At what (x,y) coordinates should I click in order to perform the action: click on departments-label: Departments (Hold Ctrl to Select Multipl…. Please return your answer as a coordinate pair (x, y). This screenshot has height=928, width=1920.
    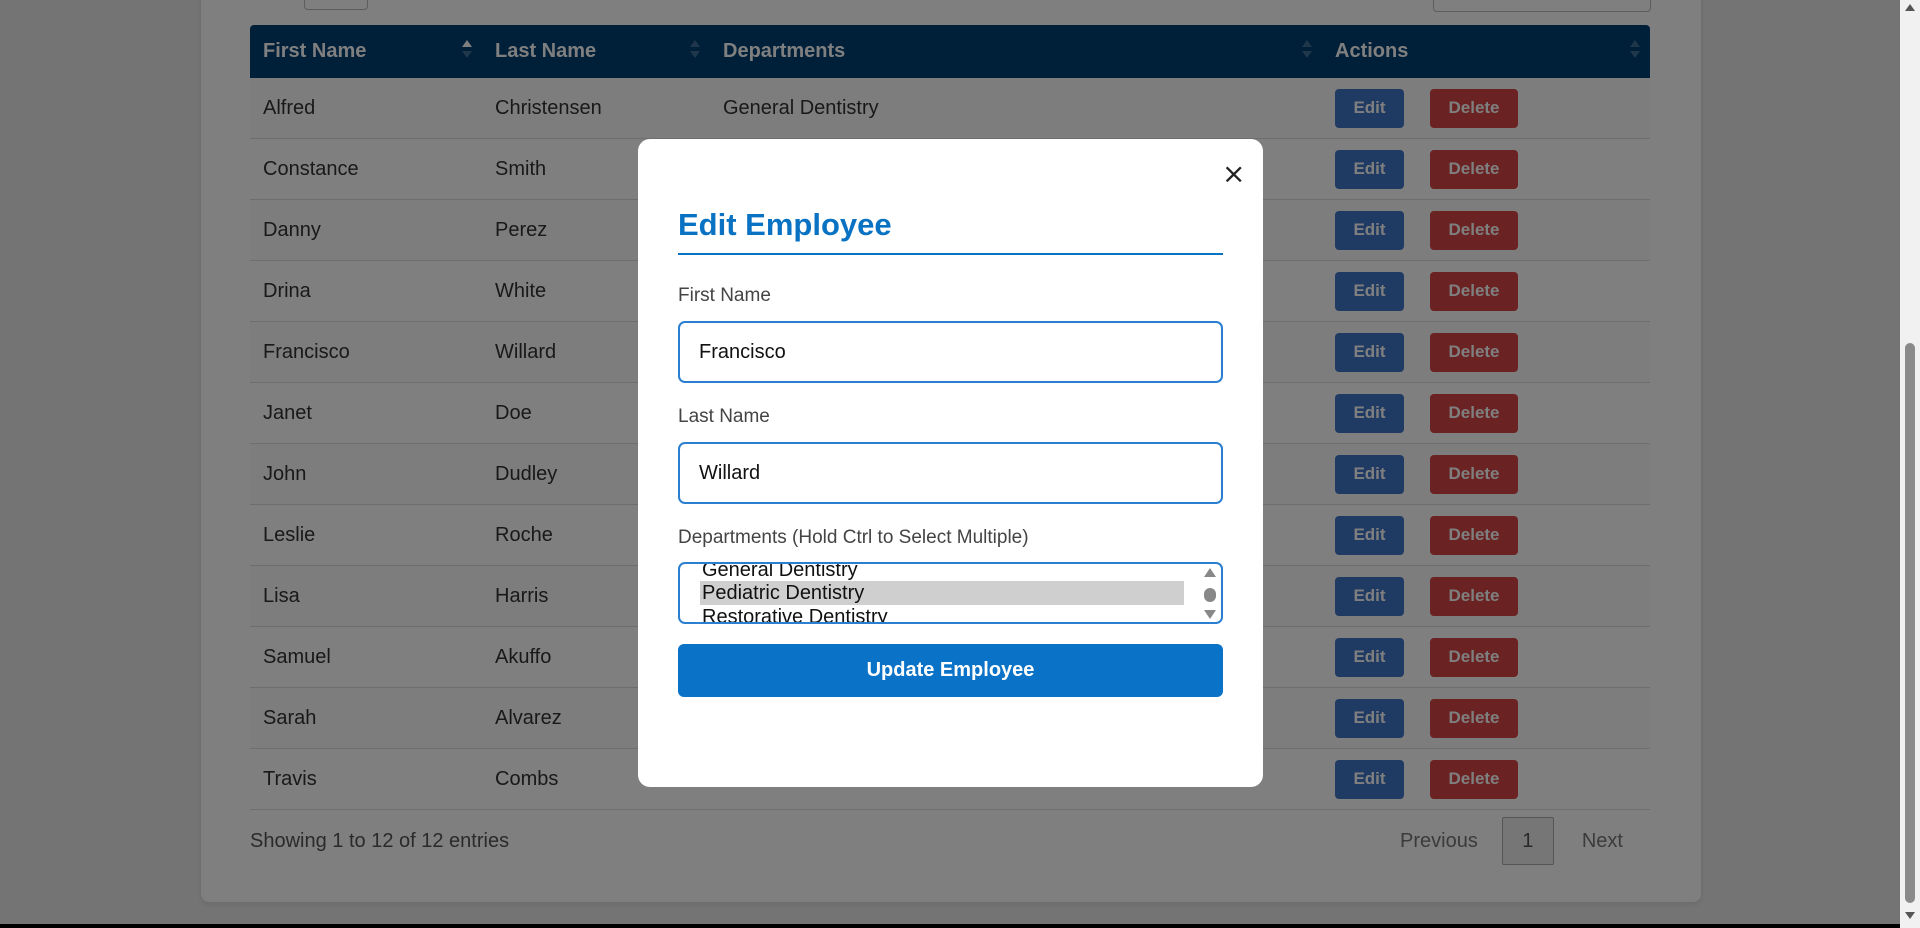
    Looking at the image, I should click on (853, 537).